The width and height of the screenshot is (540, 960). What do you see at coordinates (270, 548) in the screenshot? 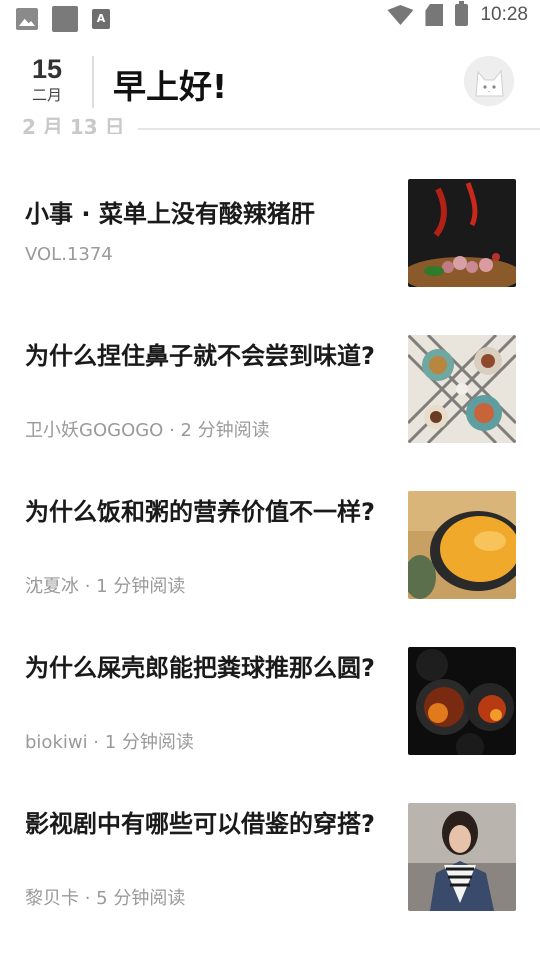
I see `article-item: 为什么饭和粥的营养价值不一样? 沈夏冰 · 1 分钟阅读` at bounding box center [270, 548].